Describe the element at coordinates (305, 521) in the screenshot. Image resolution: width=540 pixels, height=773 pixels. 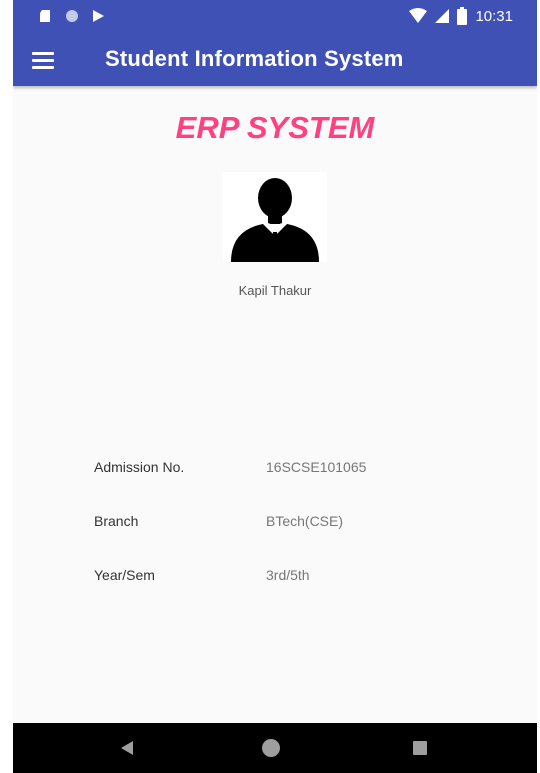
I see `branch-value: BTech(CSE)` at that location.